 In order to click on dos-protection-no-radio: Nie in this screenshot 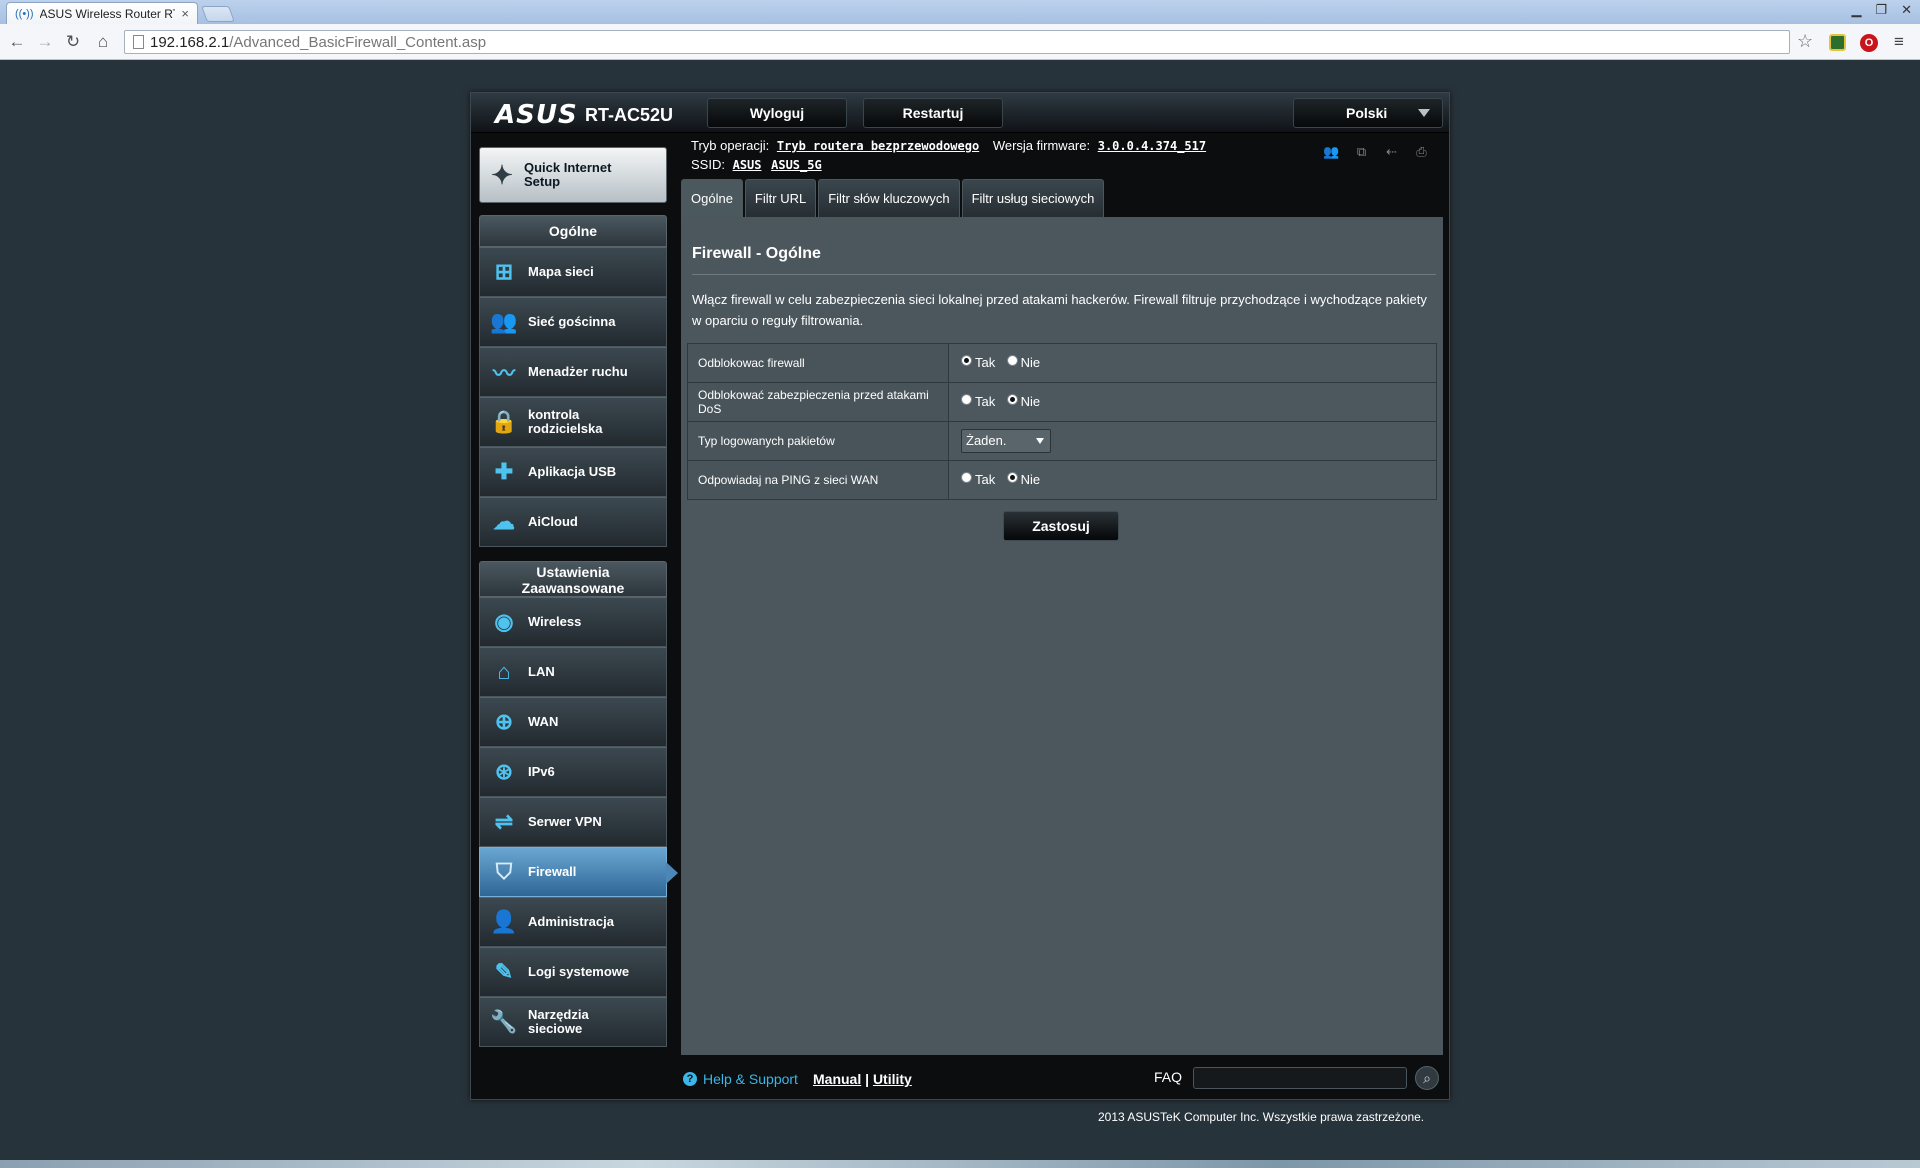, I will do `click(1023, 401)`.